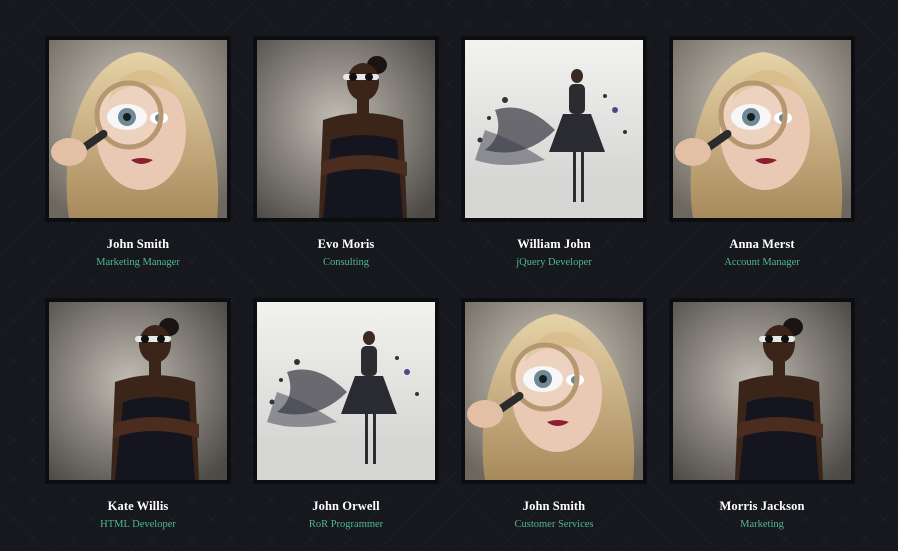 The width and height of the screenshot is (898, 551). I want to click on member-name: William John, so click(554, 244).